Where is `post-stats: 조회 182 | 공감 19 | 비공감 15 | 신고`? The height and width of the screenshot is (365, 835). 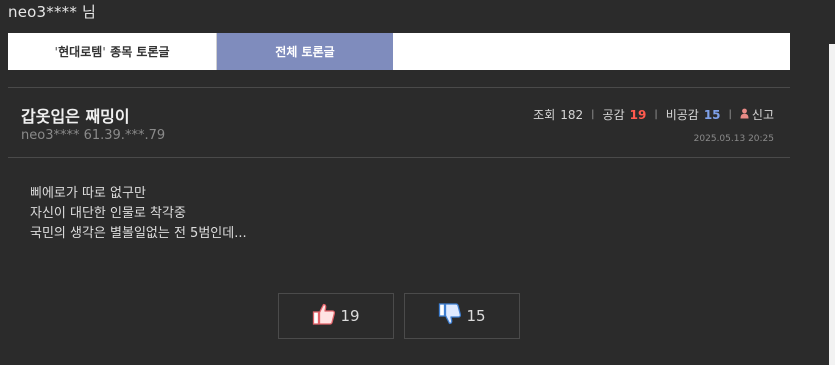 post-stats: 조회 182 | 공감 19 | 비공감 15 | 신고 is located at coordinates (653, 114).